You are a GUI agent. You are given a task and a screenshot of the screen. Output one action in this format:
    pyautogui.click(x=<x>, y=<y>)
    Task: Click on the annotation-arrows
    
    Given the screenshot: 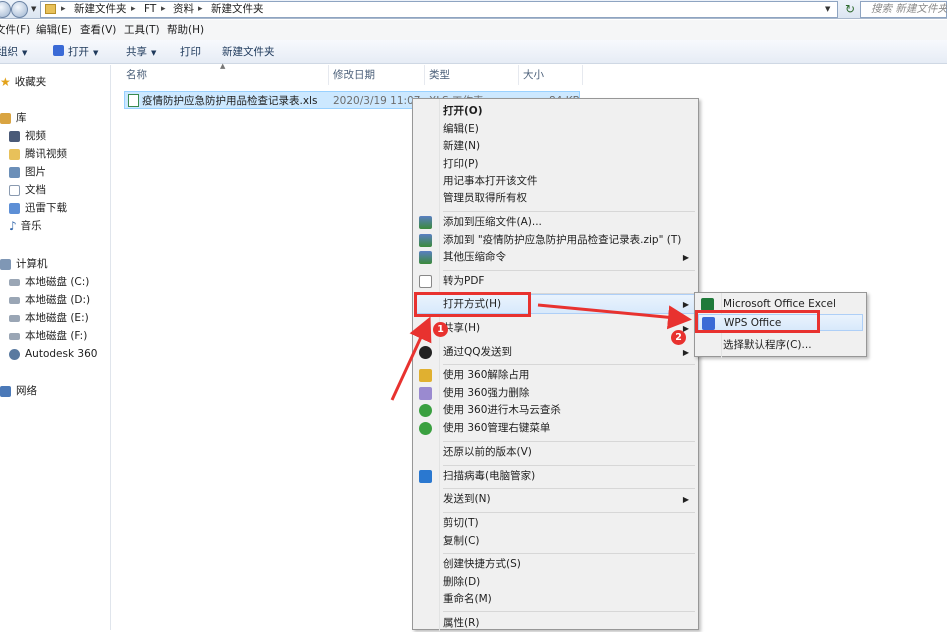 What is the action you would take?
    pyautogui.click(x=541, y=352)
    